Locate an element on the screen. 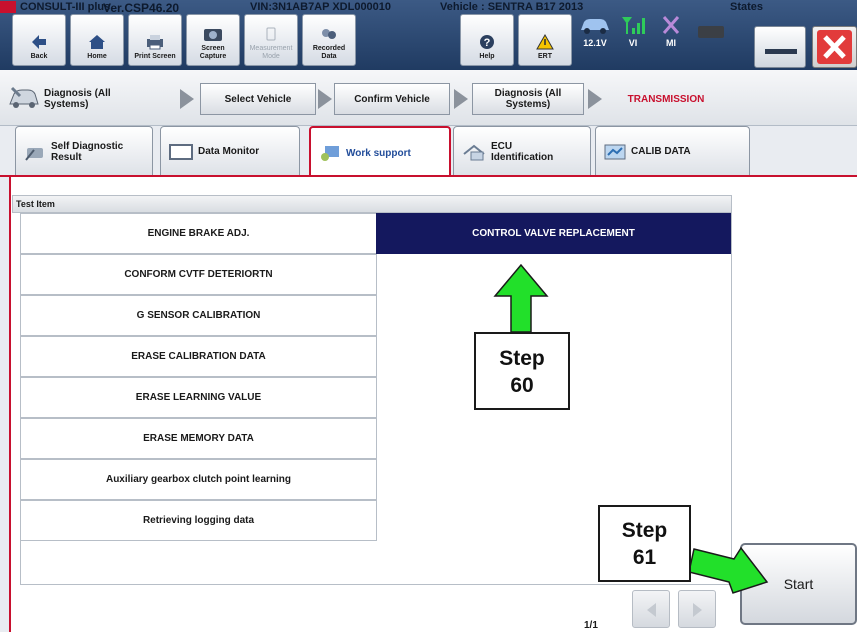 The image size is (857, 632). green-arrow-right-icon is located at coordinates (728, 570).